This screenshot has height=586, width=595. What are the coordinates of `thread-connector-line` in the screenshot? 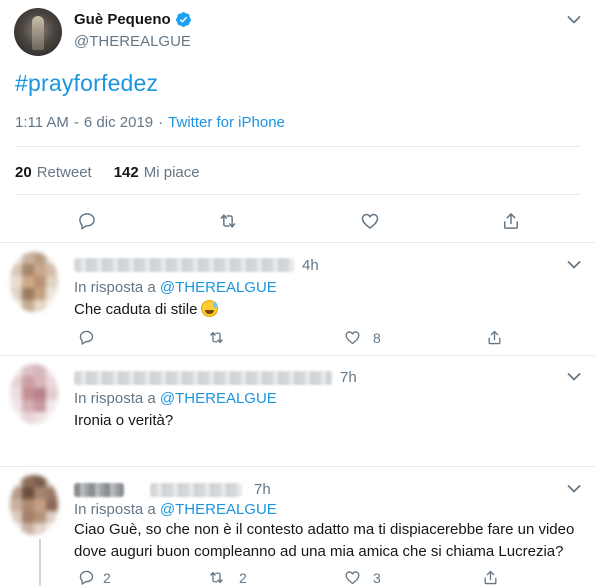 It's located at (40, 562).